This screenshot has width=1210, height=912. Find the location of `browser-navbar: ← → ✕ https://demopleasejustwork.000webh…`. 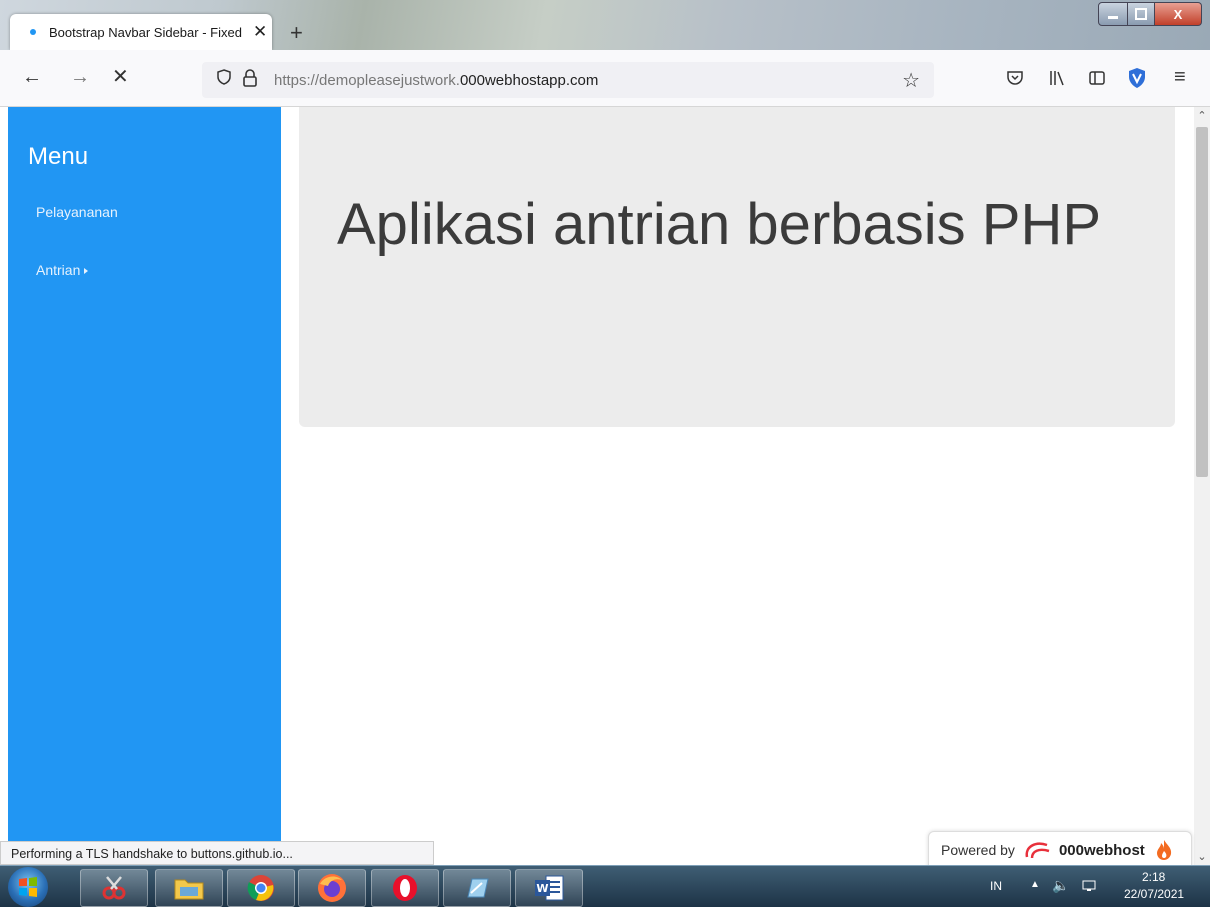

browser-navbar: ← → ✕ https://demopleasejustwork.000webh… is located at coordinates (605, 78).